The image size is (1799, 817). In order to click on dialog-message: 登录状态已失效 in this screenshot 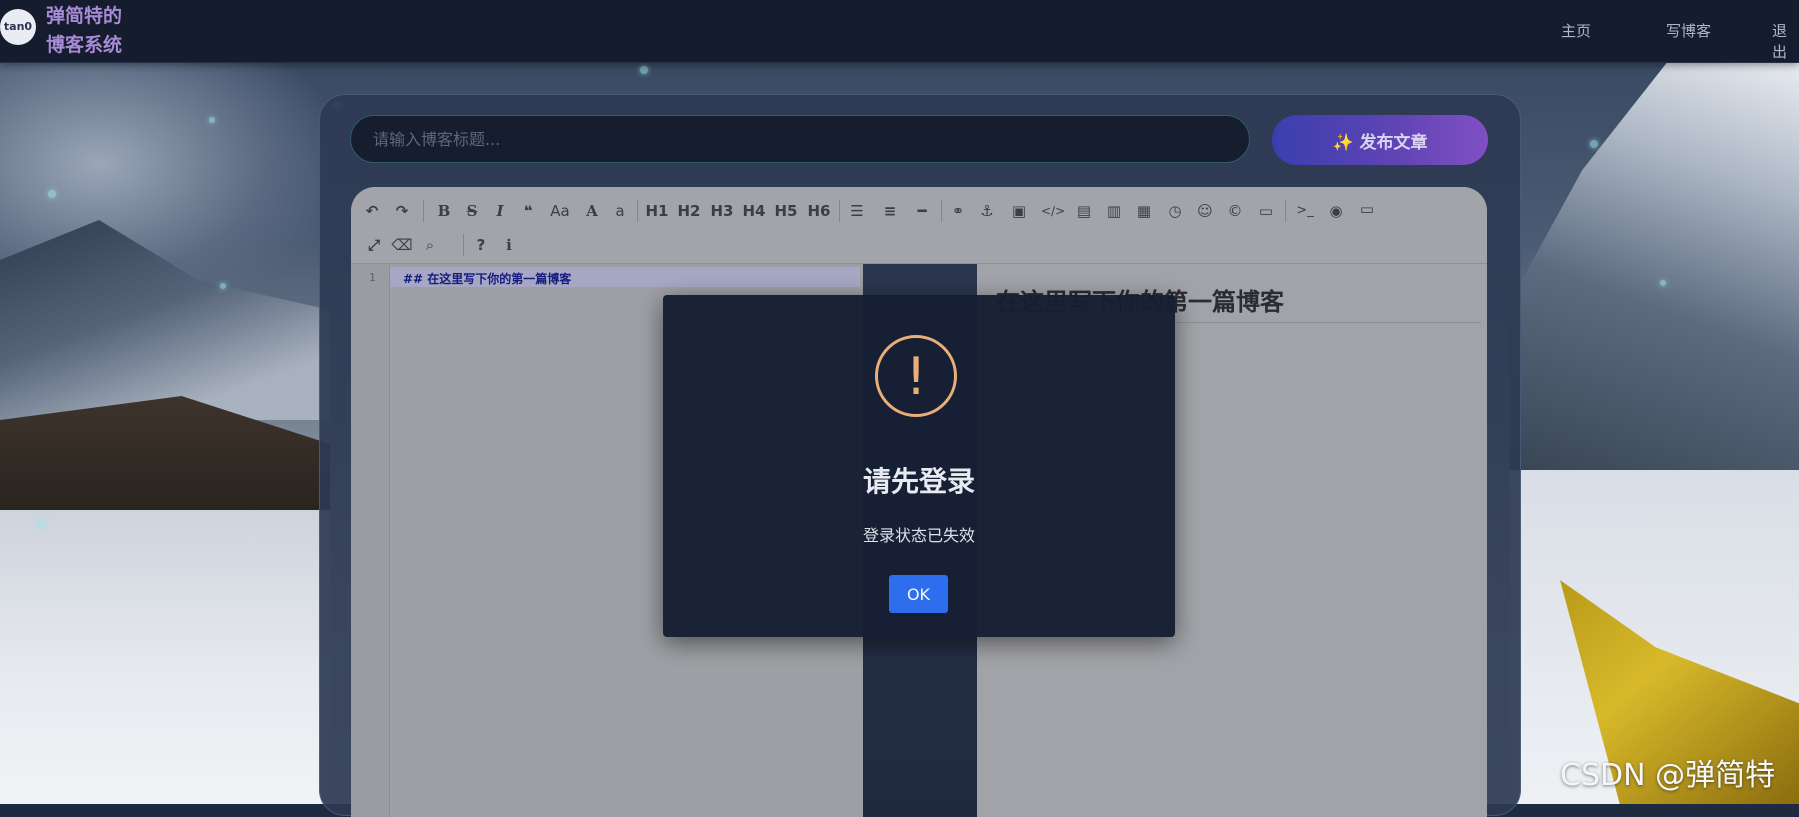, I will do `click(918, 535)`.